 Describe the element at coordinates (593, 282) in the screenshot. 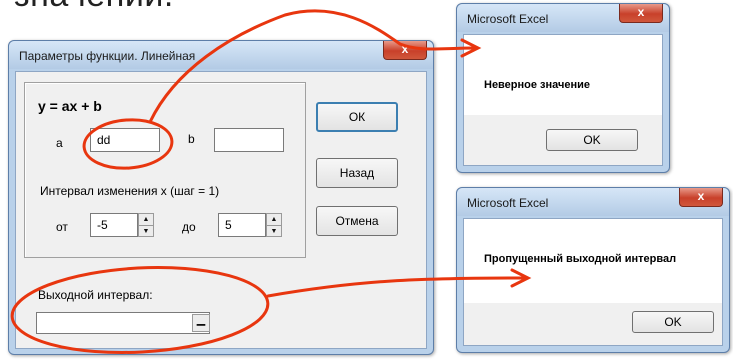

I see `msgbox2-client: Пропущенный выходной интервал OK` at that location.